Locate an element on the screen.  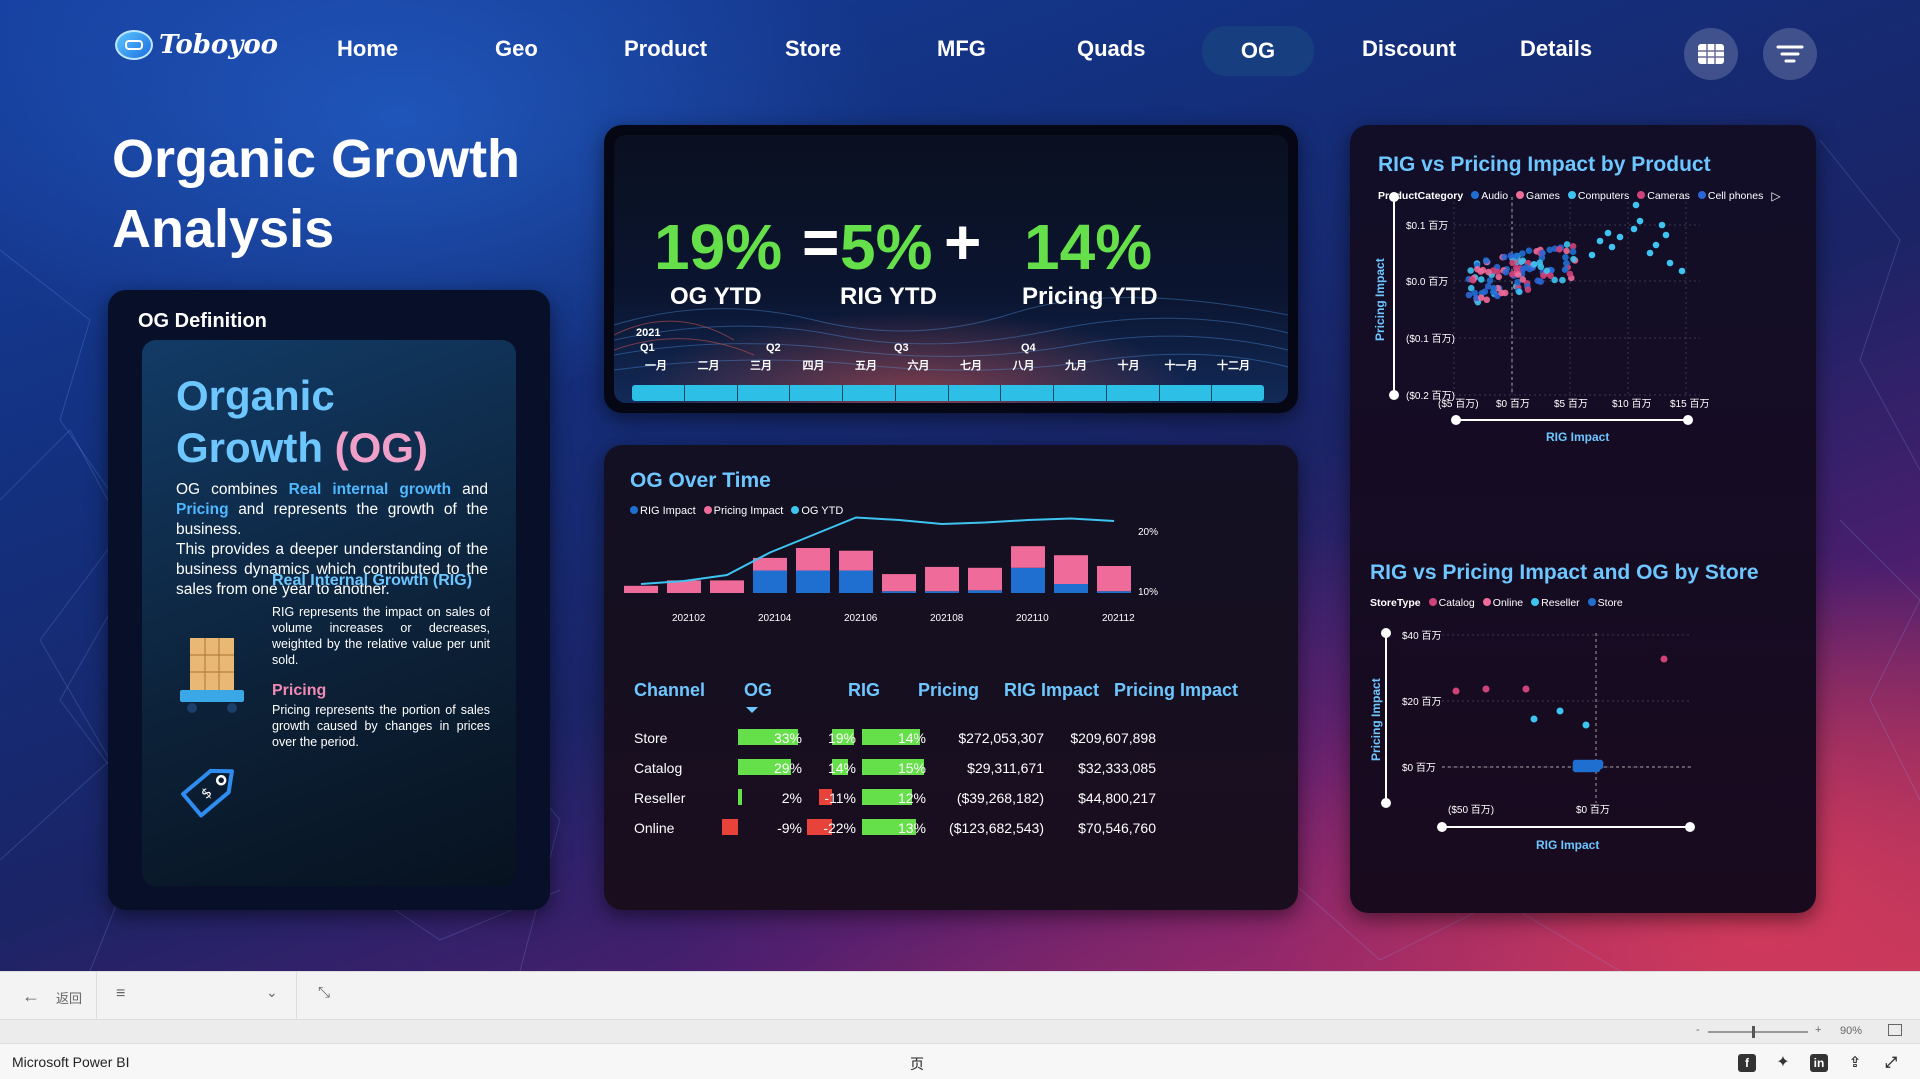
timeline-month: 九月 is located at coordinates (1076, 365).